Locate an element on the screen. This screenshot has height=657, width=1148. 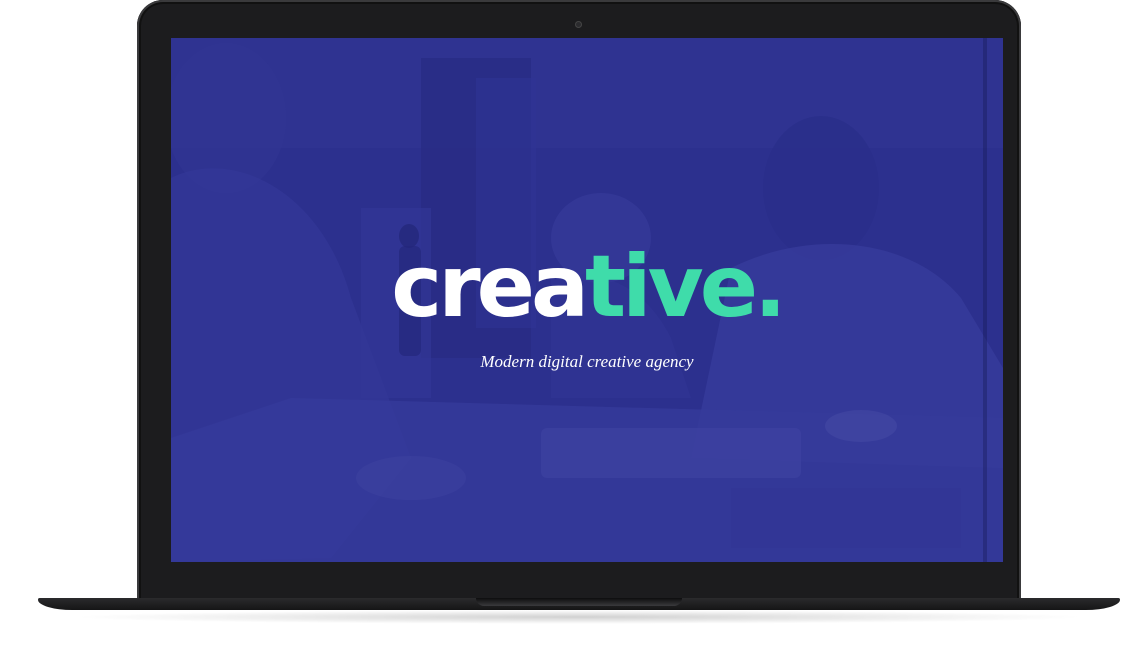
webcam-icon is located at coordinates (578, 24).